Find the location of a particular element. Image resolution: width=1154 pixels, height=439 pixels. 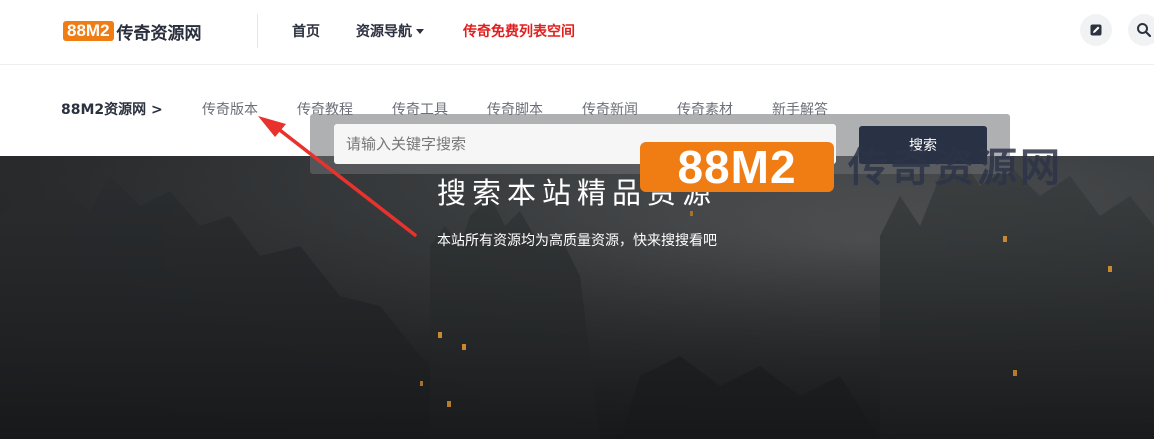

site-logo: 88M2 传奇资源网 is located at coordinates (132, 32).